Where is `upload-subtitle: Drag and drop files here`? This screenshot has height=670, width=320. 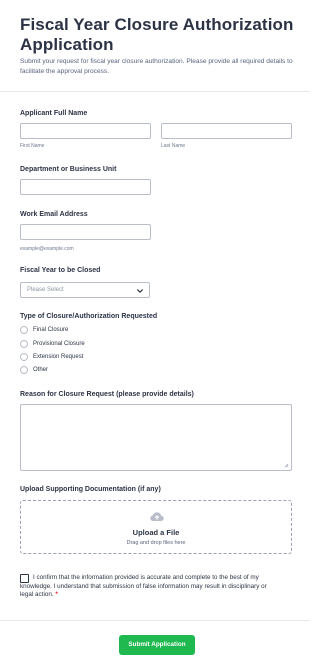 upload-subtitle: Drag and drop files here is located at coordinates (156, 543).